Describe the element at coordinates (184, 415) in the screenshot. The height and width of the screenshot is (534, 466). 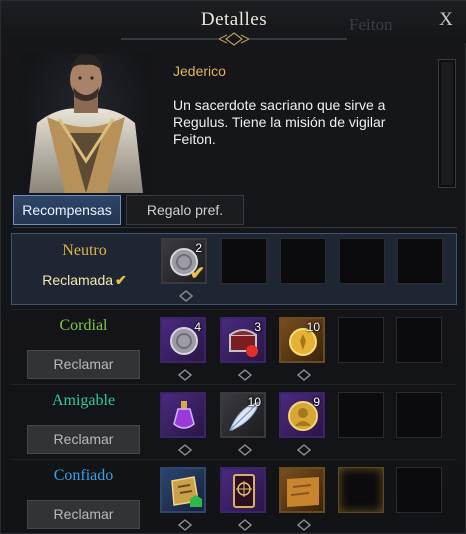
I see `potion-icon` at that location.